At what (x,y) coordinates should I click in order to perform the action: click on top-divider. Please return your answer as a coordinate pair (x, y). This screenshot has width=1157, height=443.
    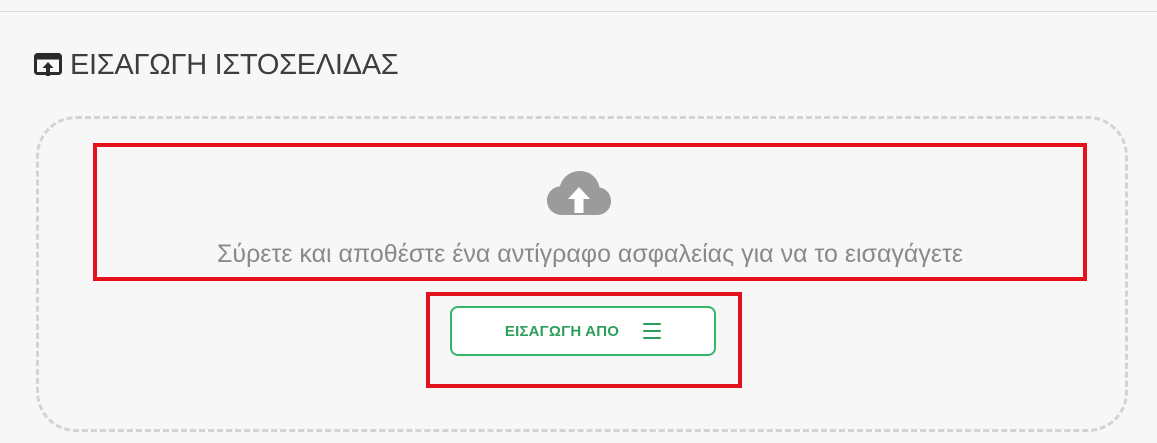
    Looking at the image, I should click on (578, 11).